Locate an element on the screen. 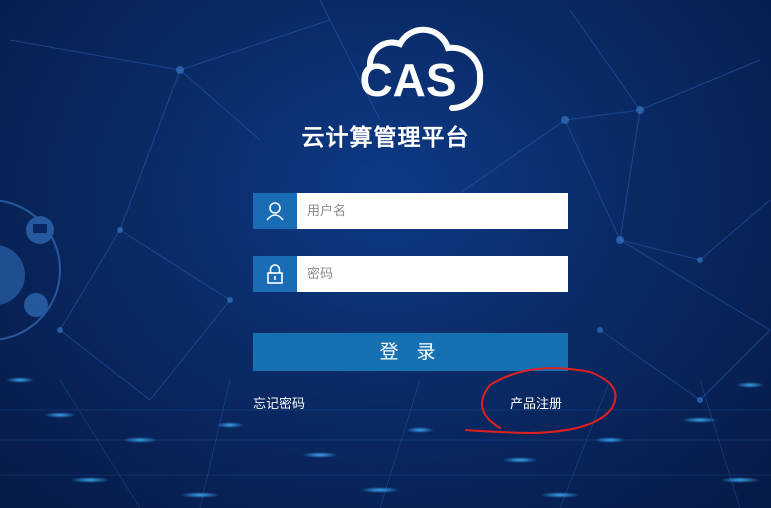 Image resolution: width=771 pixels, height=508 pixels. password-input is located at coordinates (432, 274).